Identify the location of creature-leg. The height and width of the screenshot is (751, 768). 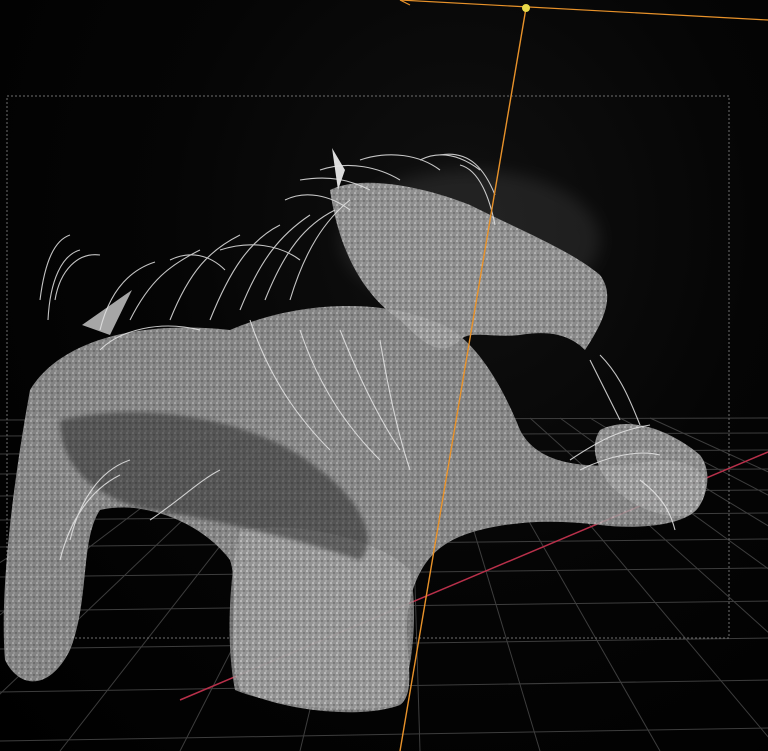
(322, 618).